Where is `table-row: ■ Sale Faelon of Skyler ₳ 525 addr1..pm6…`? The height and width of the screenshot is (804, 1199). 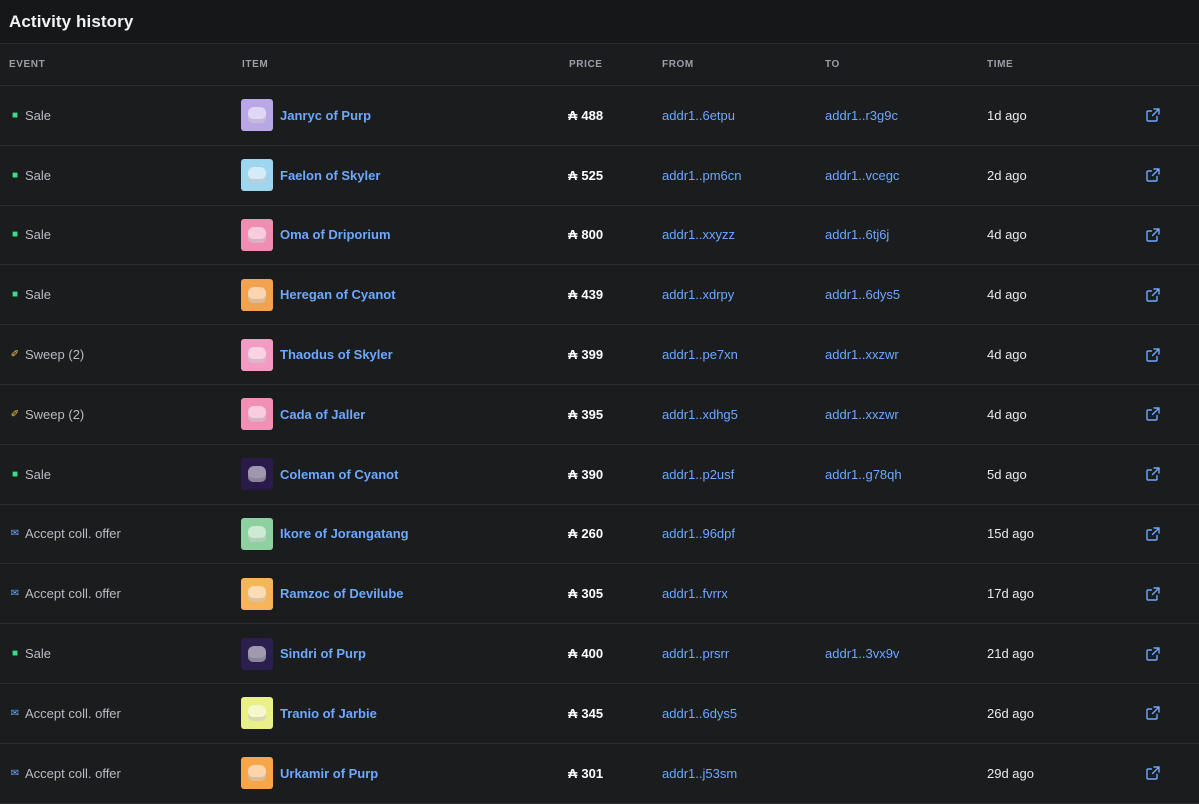 table-row: ■ Sale Faelon of Skyler ₳ 525 addr1..pm6… is located at coordinates (599, 175).